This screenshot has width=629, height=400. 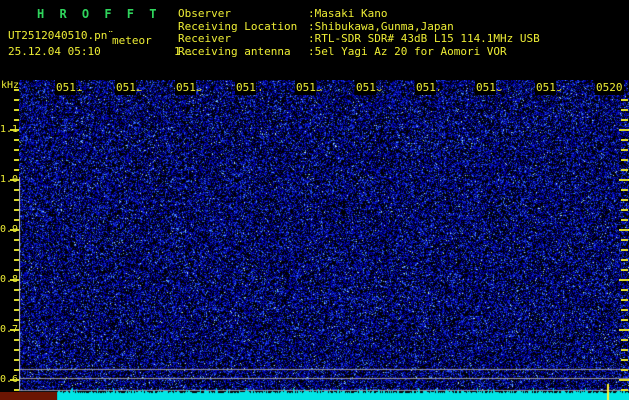 I want to click on freq-tick-label: 0.9, so click(x=9, y=229).